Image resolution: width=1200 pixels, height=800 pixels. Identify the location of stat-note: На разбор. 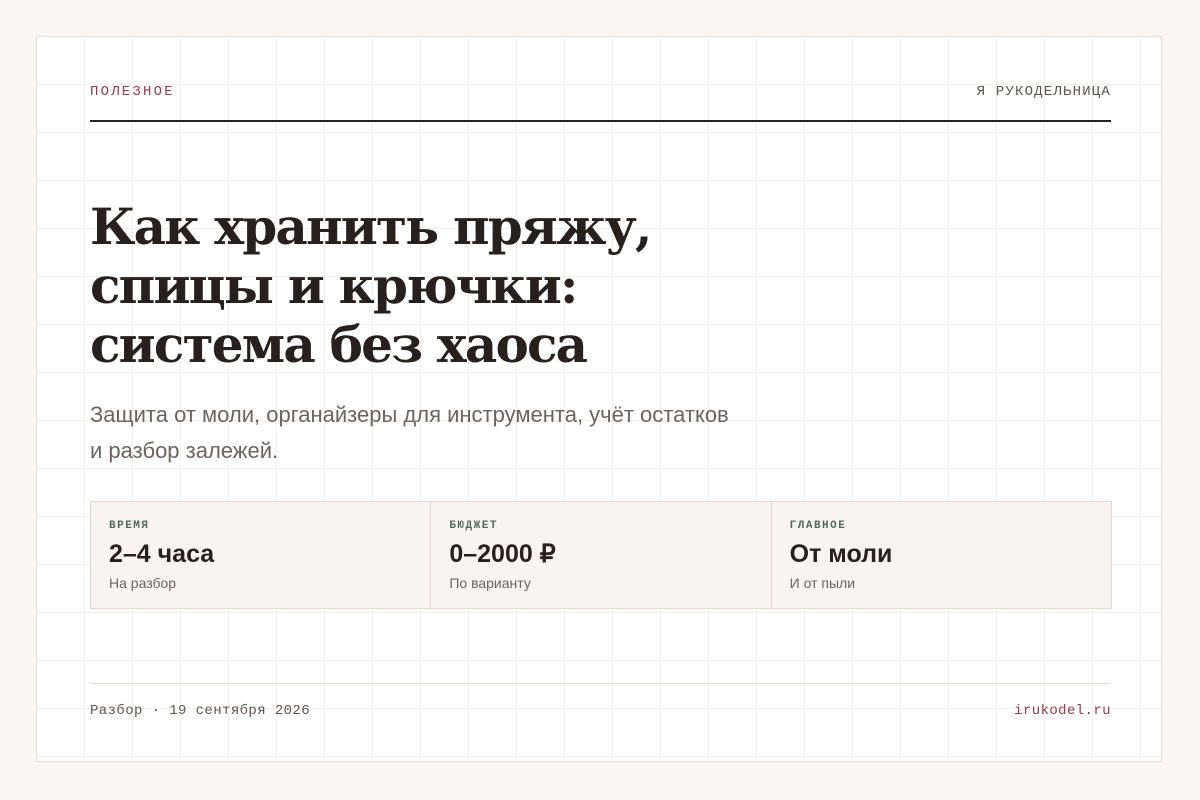
(143, 583).